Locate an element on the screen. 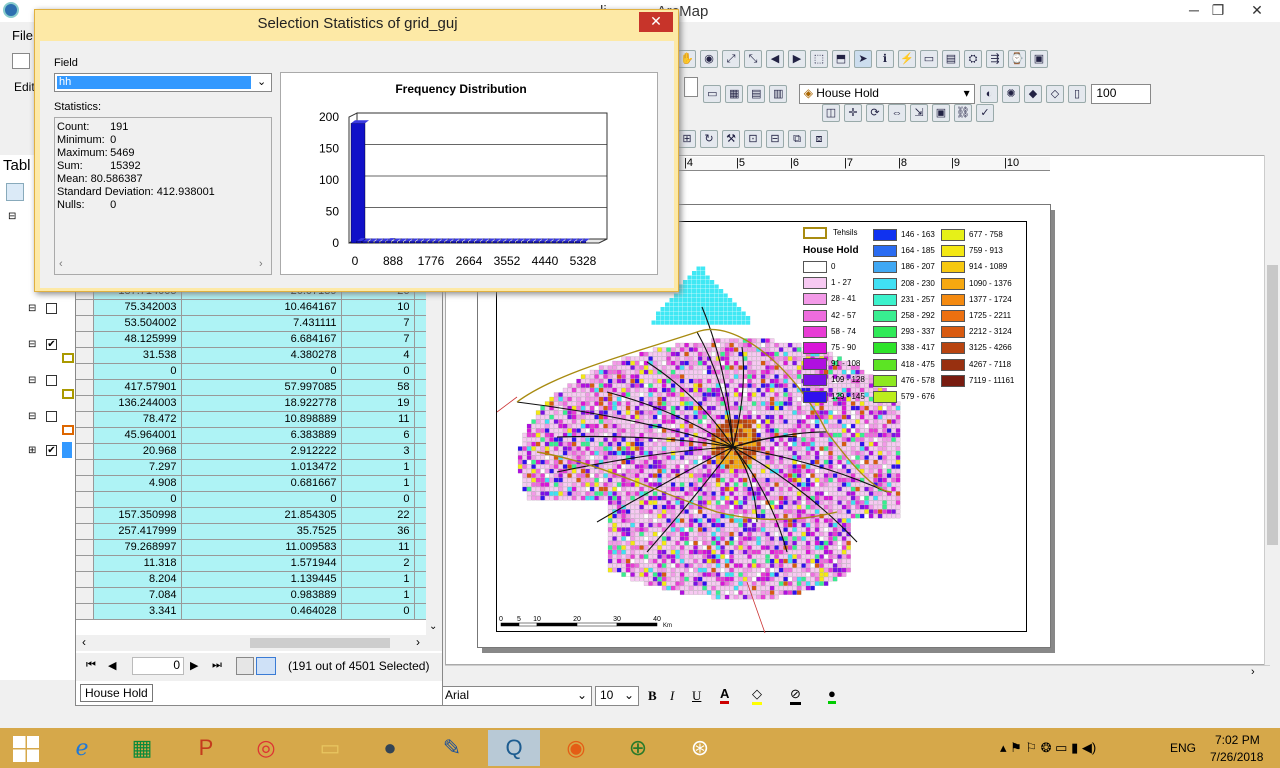 The height and width of the screenshot is (768, 1280). scale-icon: ⇲ is located at coordinates (919, 113).